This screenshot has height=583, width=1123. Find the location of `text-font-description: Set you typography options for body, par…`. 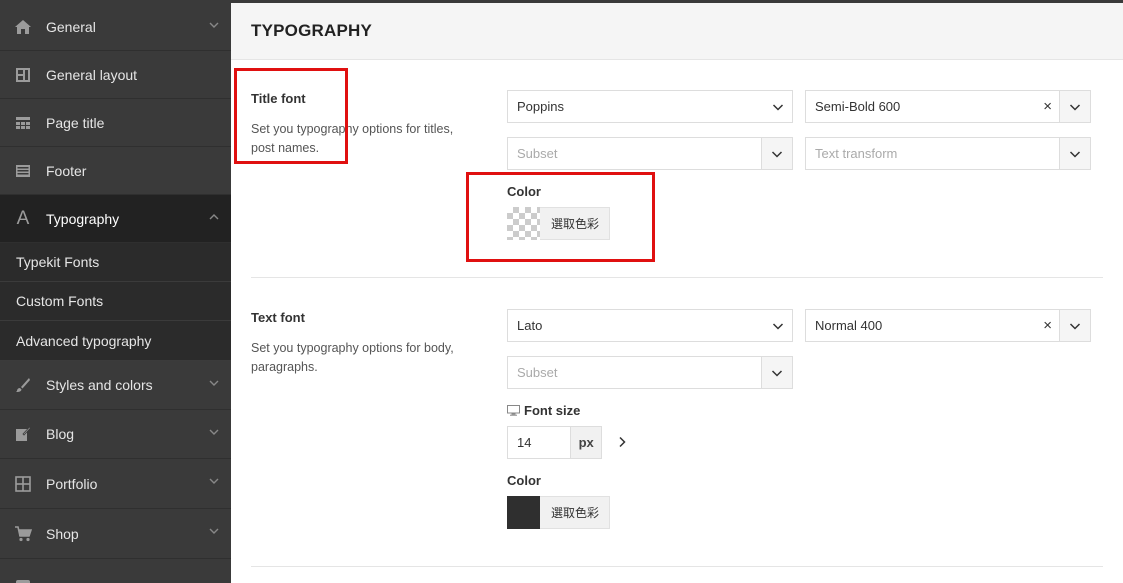

text-font-description: Set you typography options for body, par… is located at coordinates (352, 357).